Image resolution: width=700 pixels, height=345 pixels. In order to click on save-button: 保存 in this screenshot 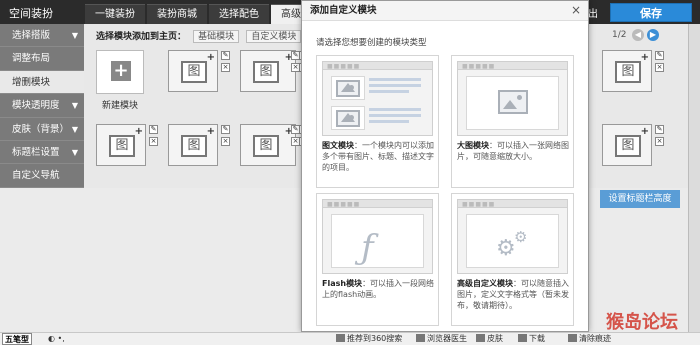, I will do `click(651, 12)`.